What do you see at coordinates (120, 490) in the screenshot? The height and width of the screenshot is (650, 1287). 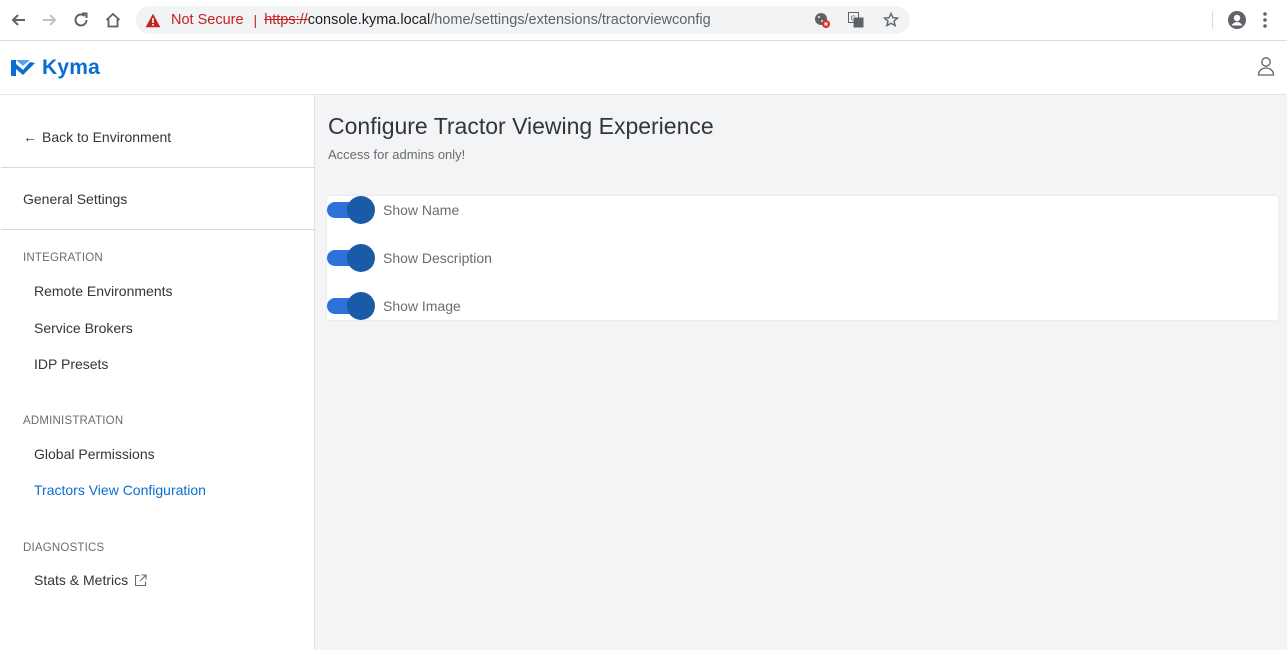 I see `sidebar-item-tractors-view-configuration: Tractors View Configuration` at bounding box center [120, 490].